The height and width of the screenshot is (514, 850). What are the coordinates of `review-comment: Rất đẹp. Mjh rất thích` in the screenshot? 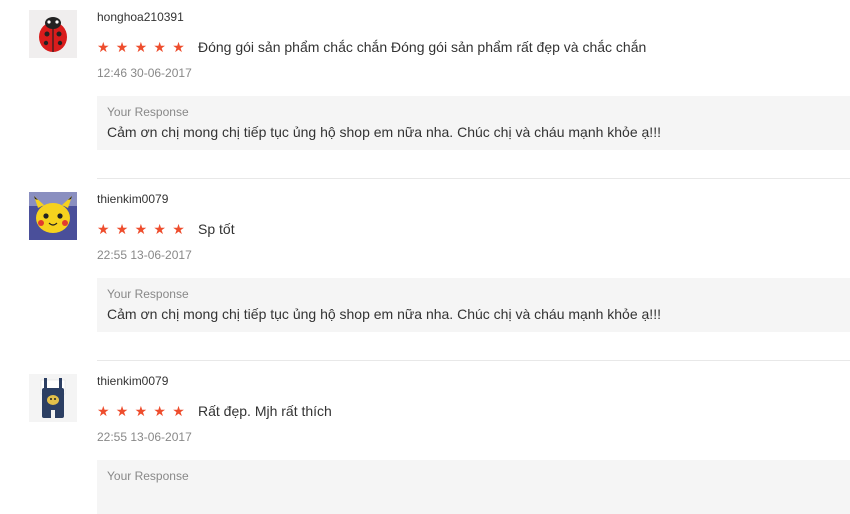 It's located at (265, 411).